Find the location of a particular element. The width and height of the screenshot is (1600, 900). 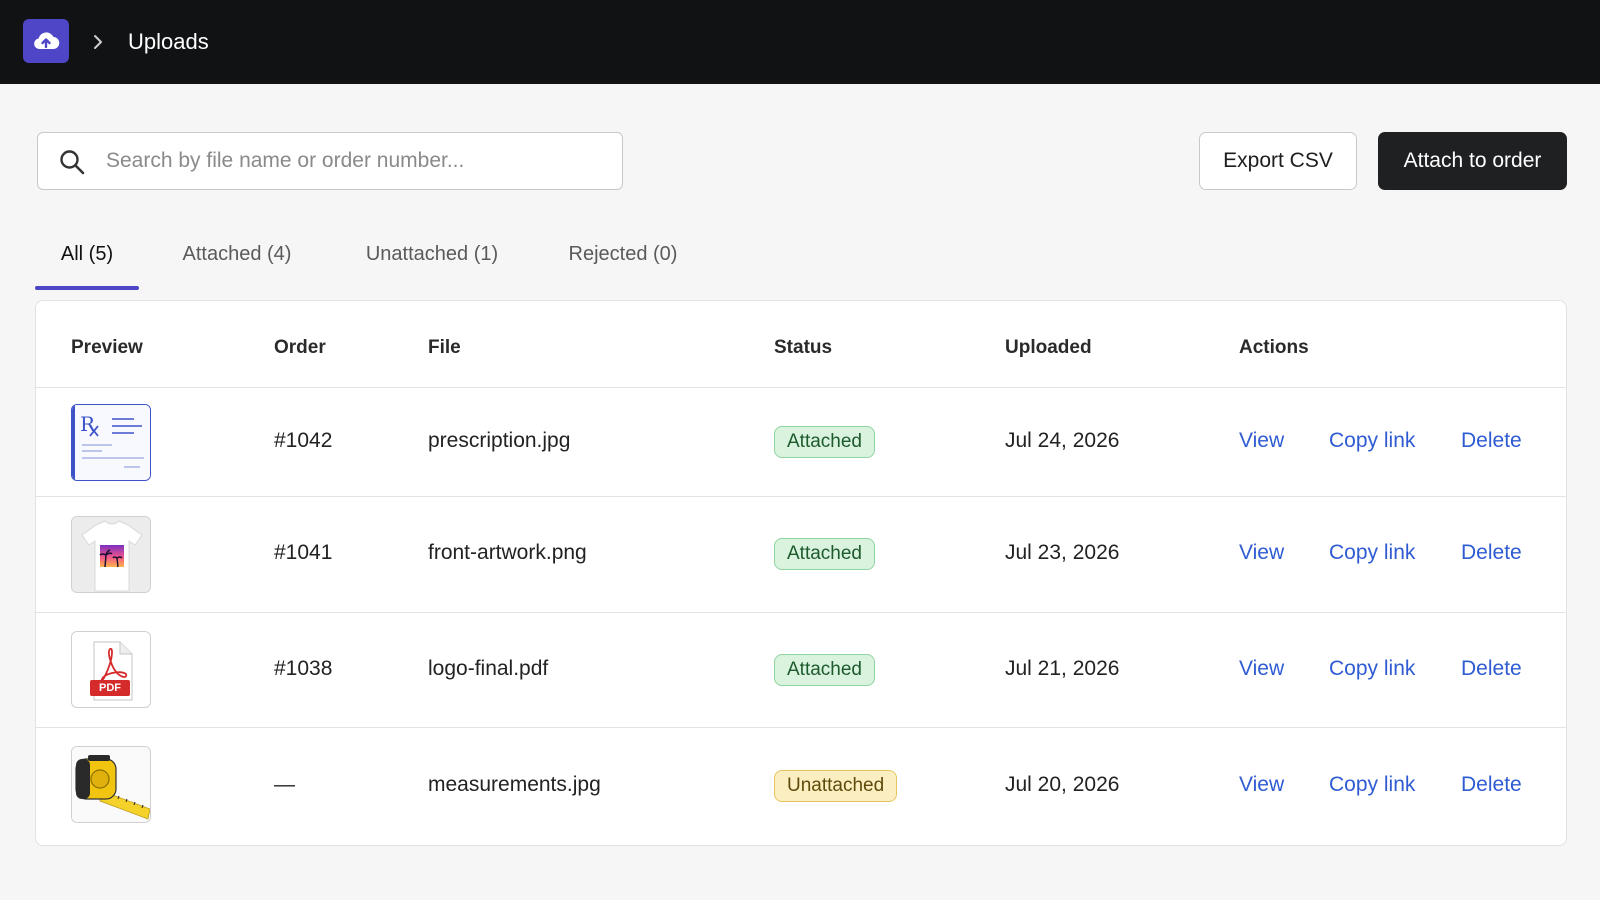

order-number: #1038 is located at coordinates (303, 669).